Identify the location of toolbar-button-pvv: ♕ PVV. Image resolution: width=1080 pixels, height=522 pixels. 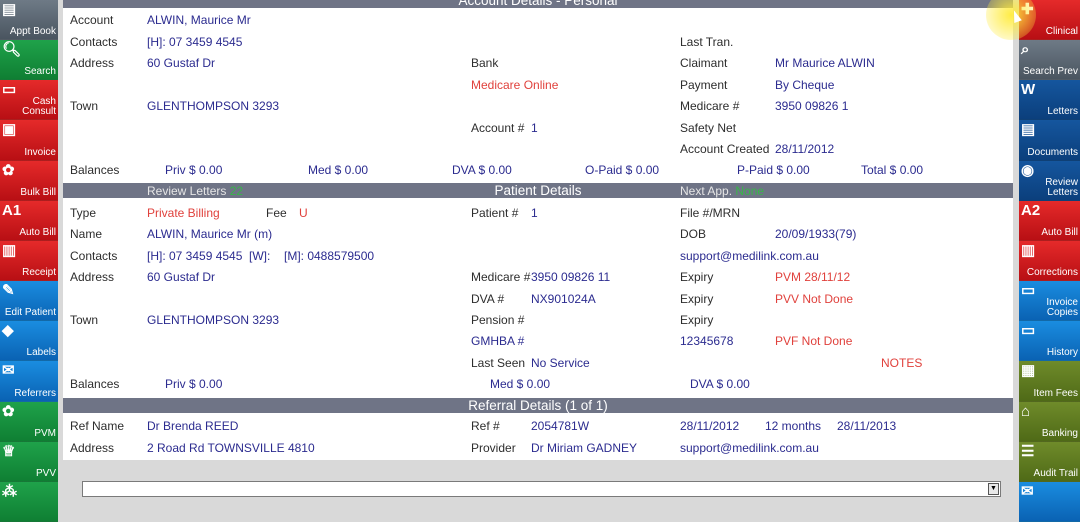
(29, 461).